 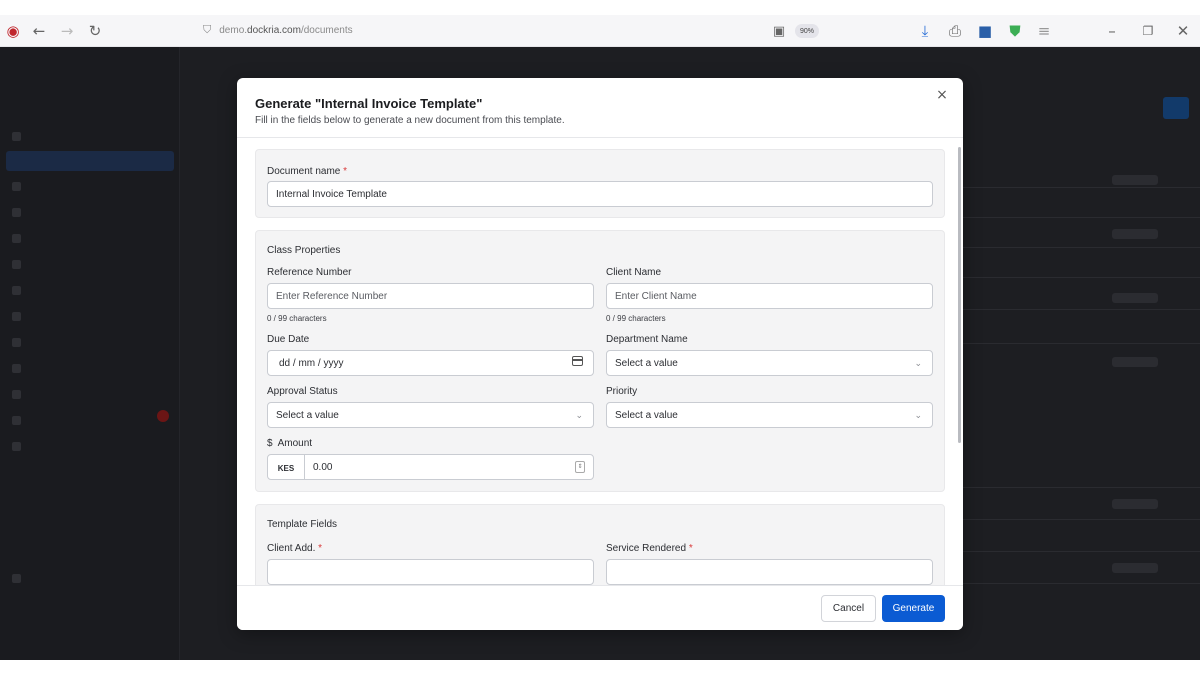 What do you see at coordinates (90, 353) in the screenshot?
I see `sidebar` at bounding box center [90, 353].